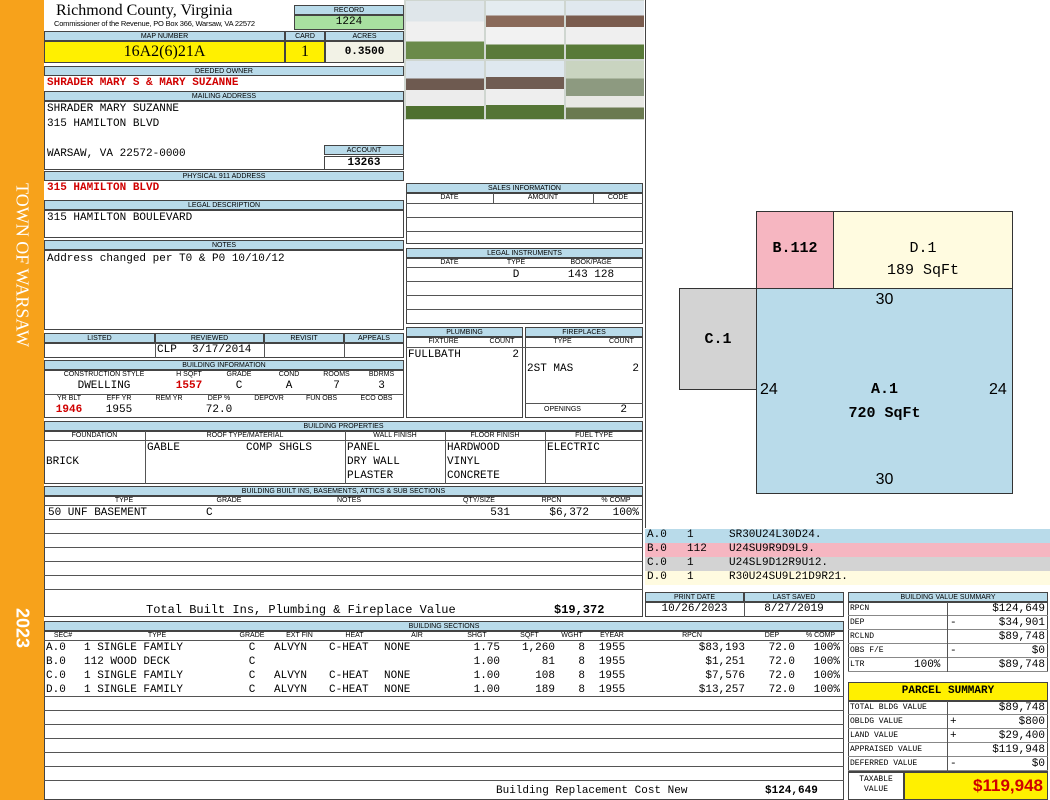 The height and width of the screenshot is (800, 1050). What do you see at coordinates (224, 365) in the screenshot?
I see `building-info-title: BUILDING INFORMATION` at bounding box center [224, 365].